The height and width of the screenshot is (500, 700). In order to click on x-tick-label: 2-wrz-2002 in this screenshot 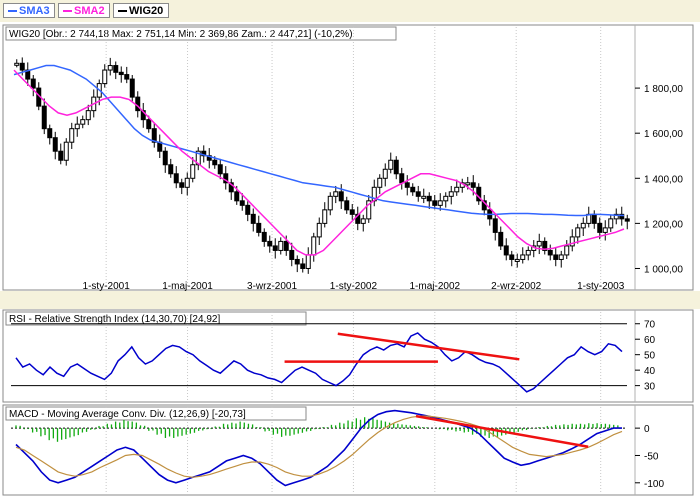, I will do `click(516, 286)`.